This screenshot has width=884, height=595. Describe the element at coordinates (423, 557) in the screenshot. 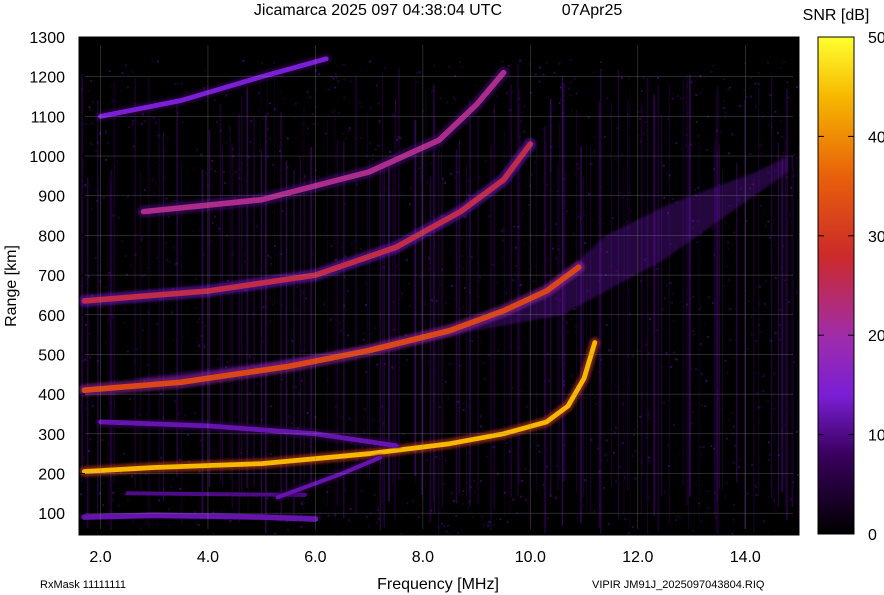

I see `x-tick-label: 8.0` at that location.